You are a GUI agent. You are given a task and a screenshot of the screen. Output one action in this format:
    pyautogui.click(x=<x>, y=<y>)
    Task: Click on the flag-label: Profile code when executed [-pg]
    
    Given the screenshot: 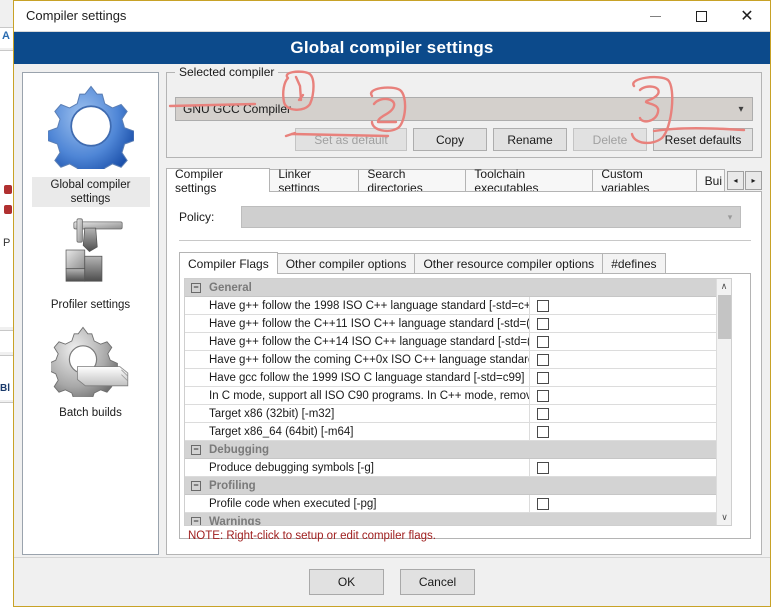 What is the action you would take?
    pyautogui.click(x=357, y=504)
    